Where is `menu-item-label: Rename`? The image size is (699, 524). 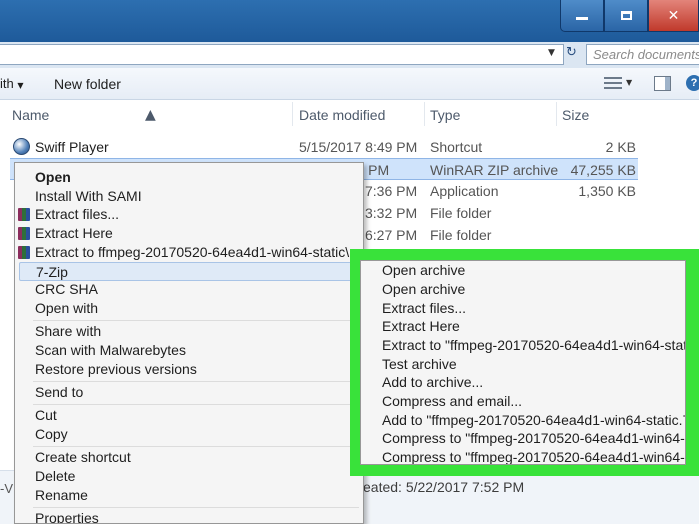 menu-item-label: Rename is located at coordinates (61, 495).